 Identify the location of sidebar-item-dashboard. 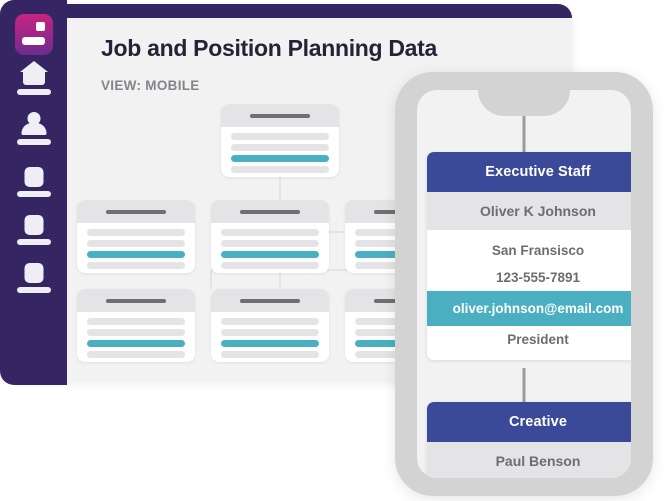
(33, 34).